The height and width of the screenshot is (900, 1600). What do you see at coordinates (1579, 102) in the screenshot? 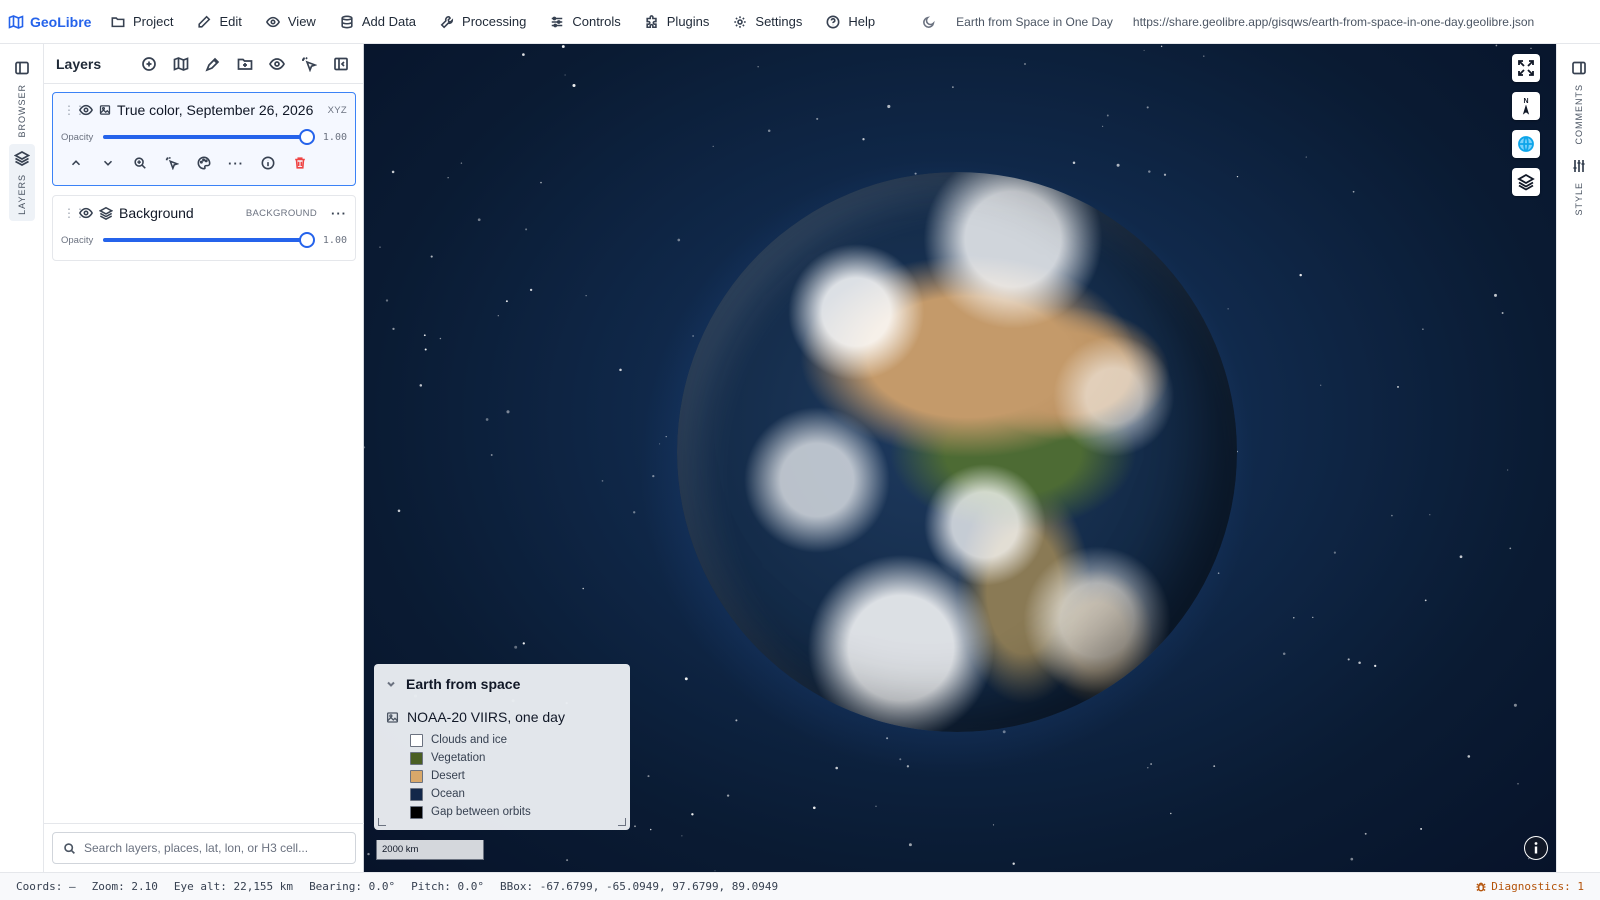
I see `rail-comments-tab: COMMENTS` at bounding box center [1579, 102].